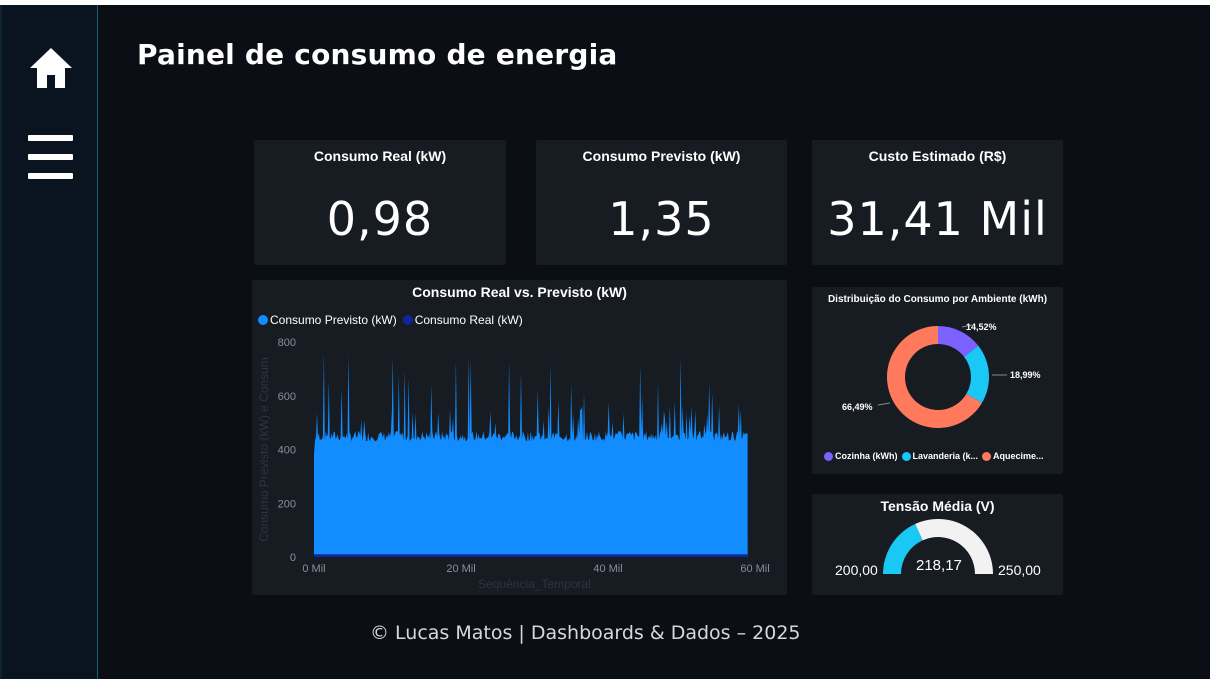 The image size is (1210, 679). Describe the element at coordinates (293, 558) in the screenshot. I see `y-tick-label: 0` at that location.